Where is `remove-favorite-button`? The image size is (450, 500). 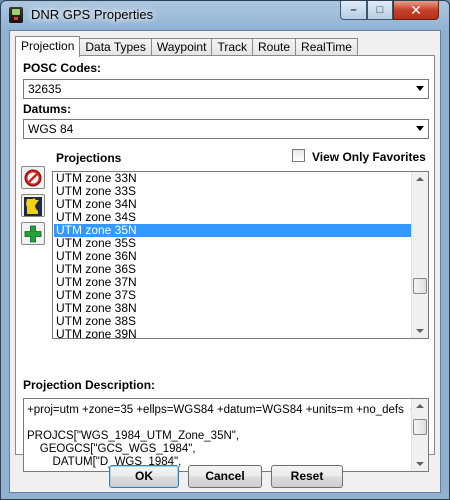 remove-favorite-button is located at coordinates (33, 177).